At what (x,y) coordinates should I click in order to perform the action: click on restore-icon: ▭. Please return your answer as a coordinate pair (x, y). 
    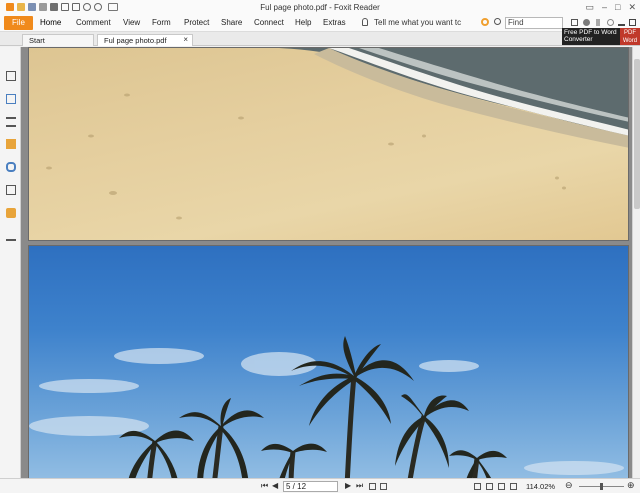
    Looking at the image, I should click on (589, 7).